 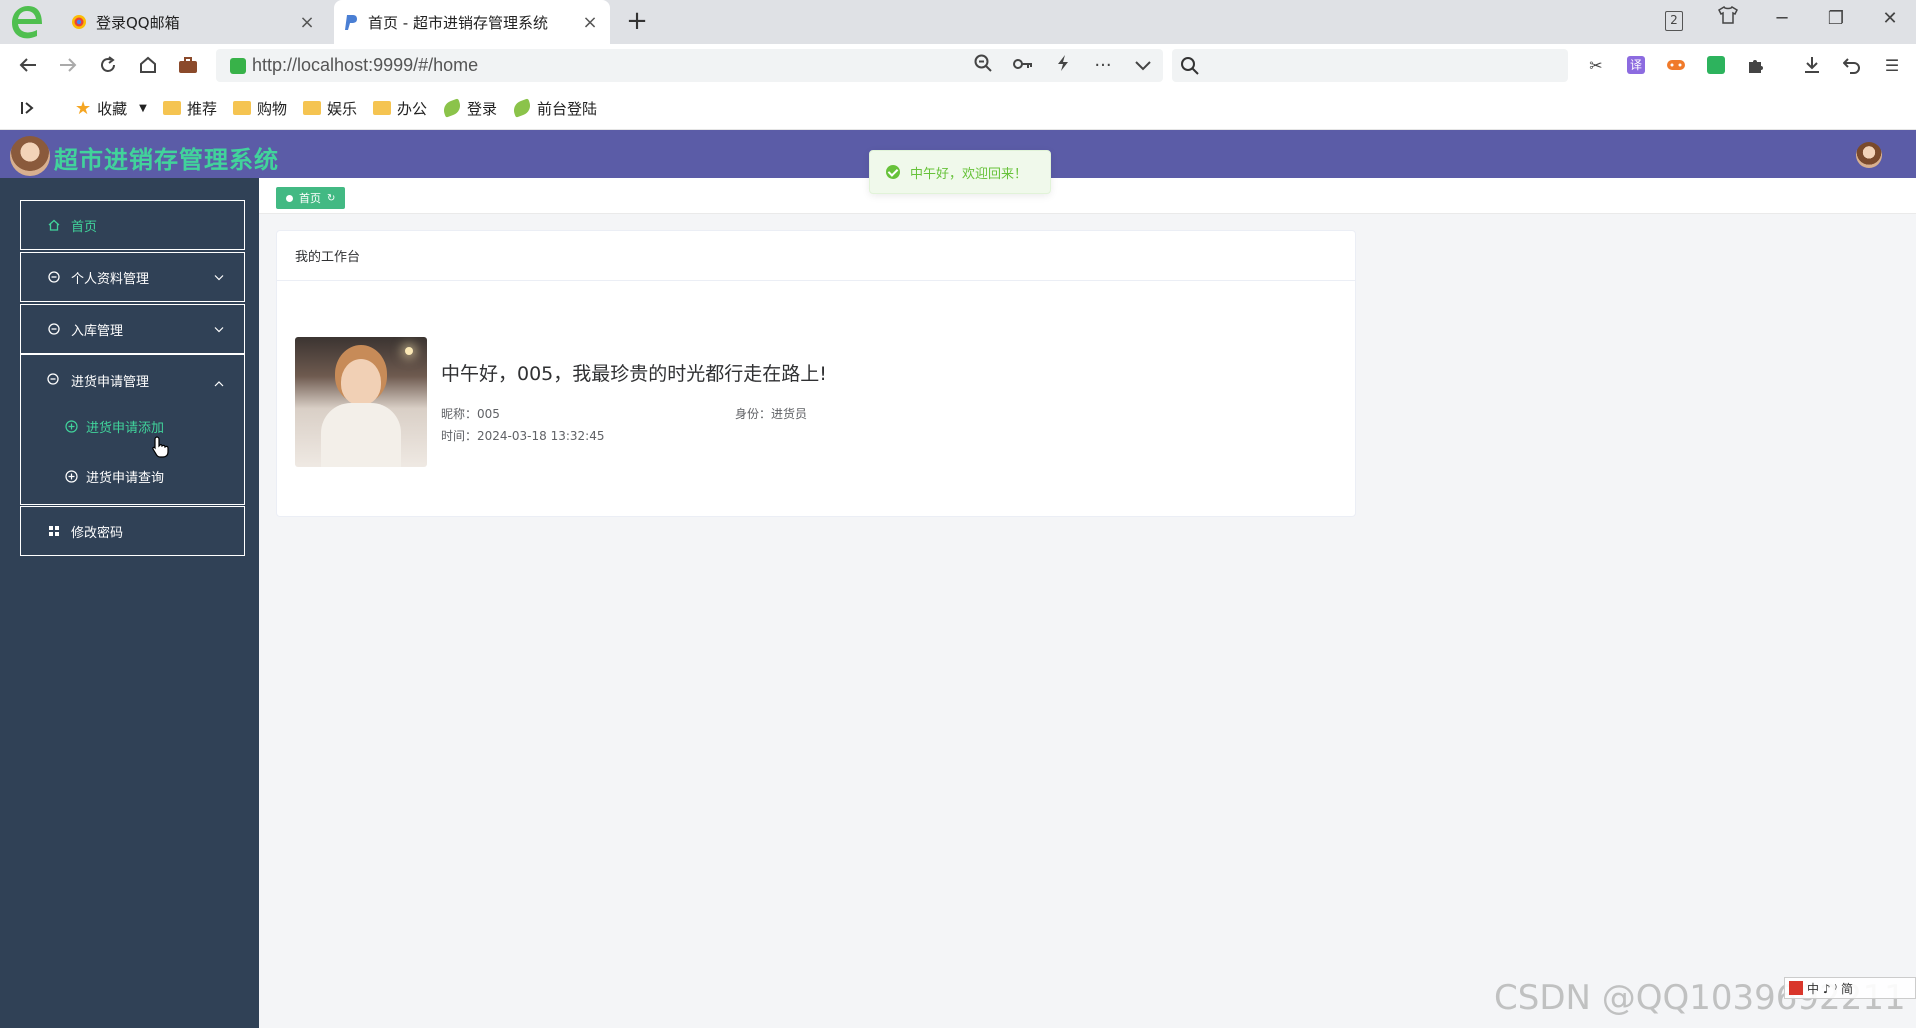 What do you see at coordinates (132, 329) in the screenshot?
I see `sidebar-item-inbound: 入库管理` at bounding box center [132, 329].